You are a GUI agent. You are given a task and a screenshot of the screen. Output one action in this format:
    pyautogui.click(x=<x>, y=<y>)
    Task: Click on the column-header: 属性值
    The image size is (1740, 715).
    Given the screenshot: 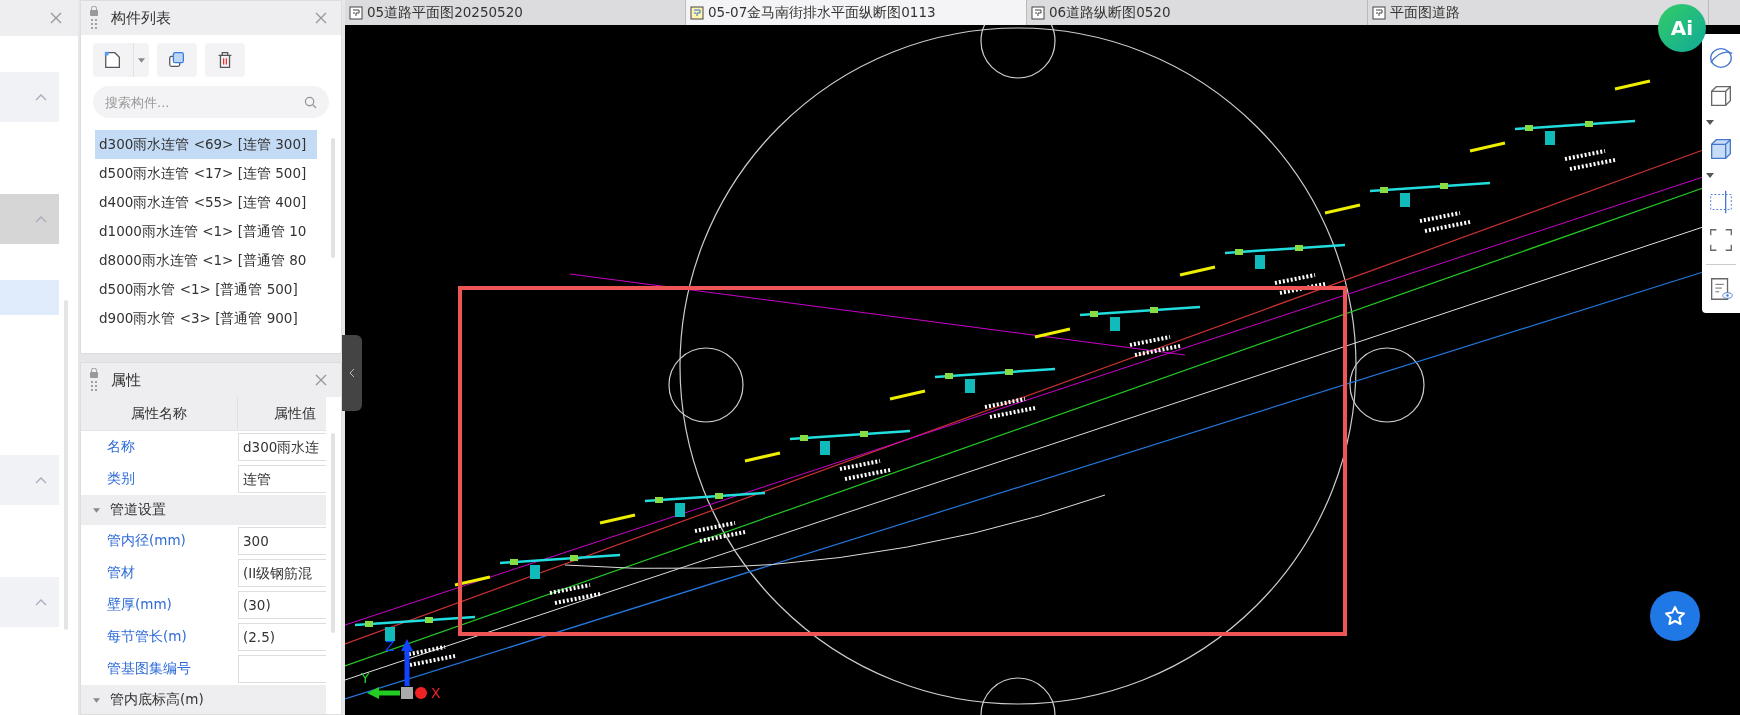 What is the action you would take?
    pyautogui.click(x=282, y=414)
    